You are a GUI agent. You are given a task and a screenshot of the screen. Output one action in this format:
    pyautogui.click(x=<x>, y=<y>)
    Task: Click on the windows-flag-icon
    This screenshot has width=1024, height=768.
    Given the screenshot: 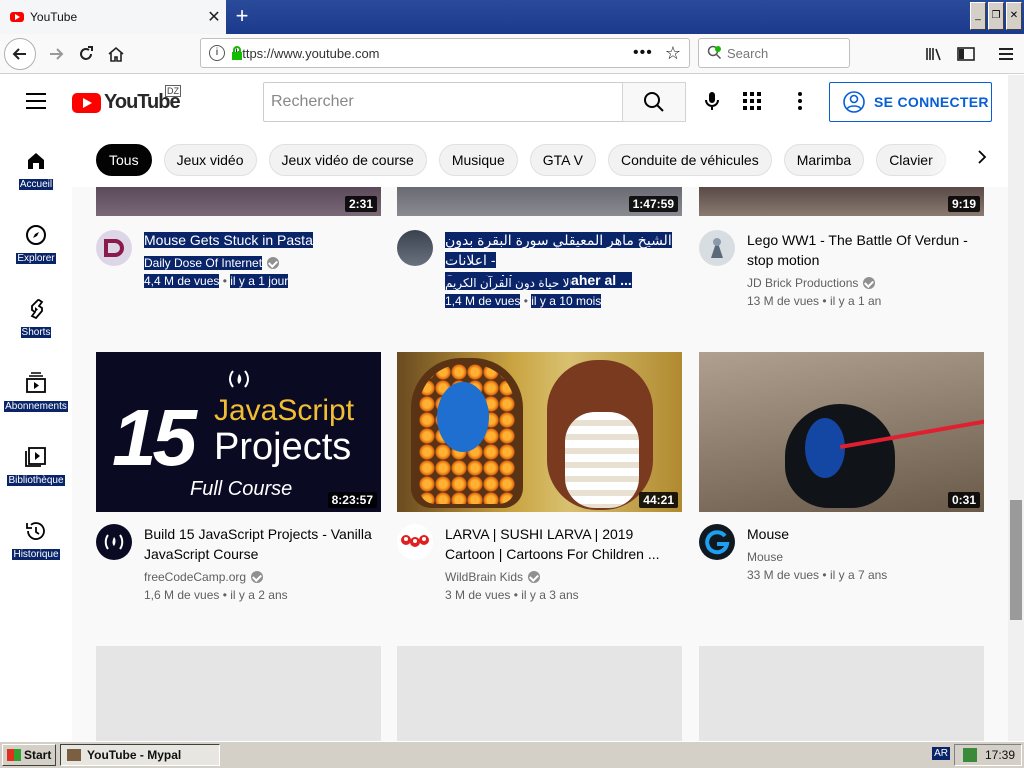 What is the action you would take?
    pyautogui.click(x=14, y=755)
    